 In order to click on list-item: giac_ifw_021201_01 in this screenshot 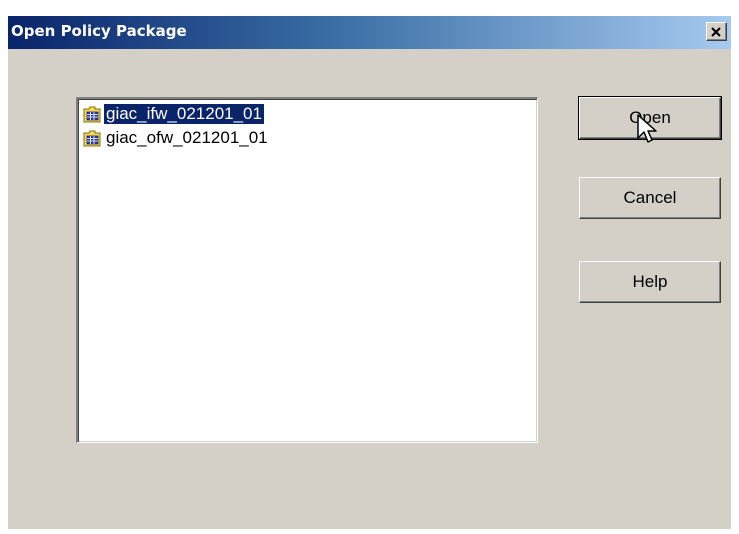, I will do `click(173, 114)`.